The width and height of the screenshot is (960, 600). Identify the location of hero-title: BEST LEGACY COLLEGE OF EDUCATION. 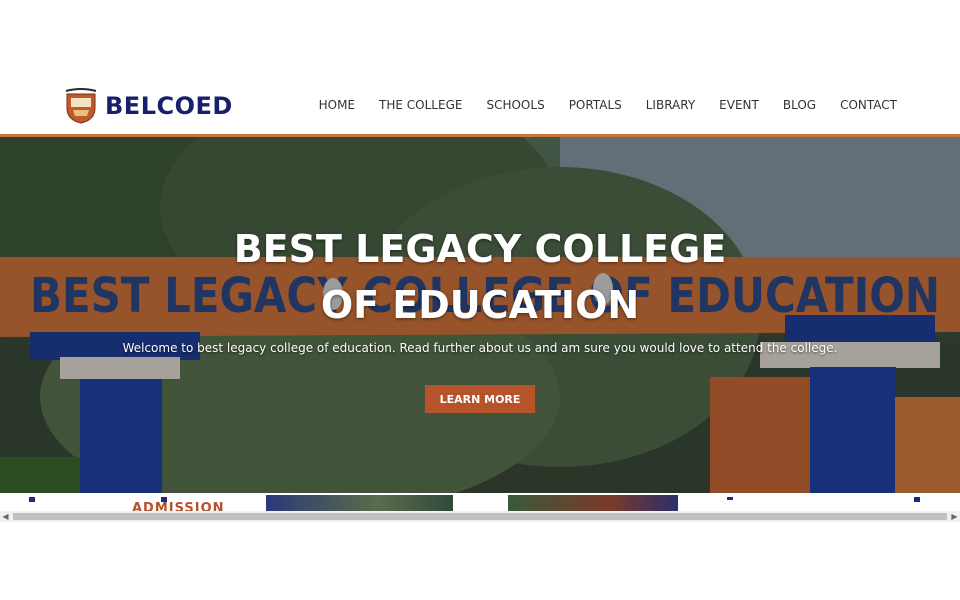
(480, 277).